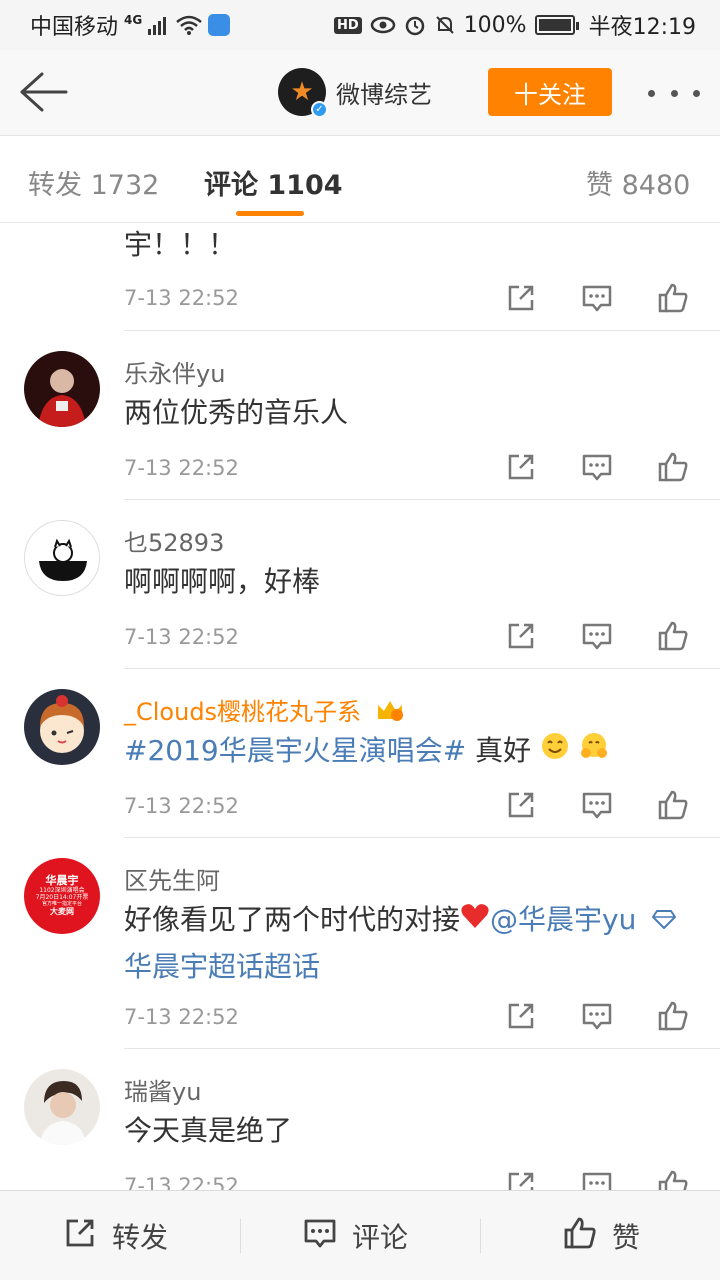 Image resolution: width=720 pixels, height=1280 pixels. Describe the element at coordinates (162, 1089) in the screenshot. I see `comment-username: 瑞酱yu` at that location.